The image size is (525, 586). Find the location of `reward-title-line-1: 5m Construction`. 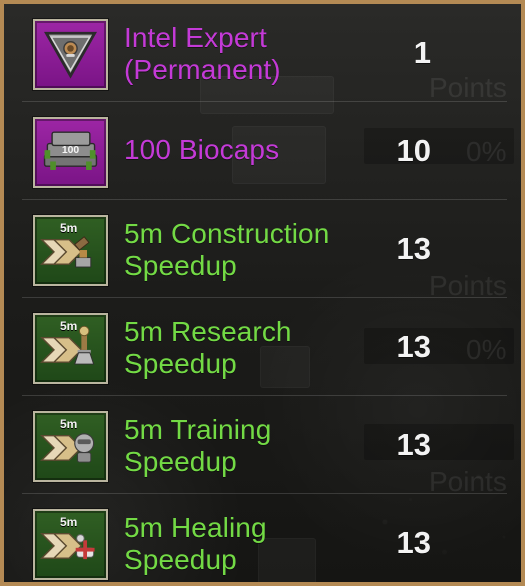

reward-title-line-1: 5m Construction is located at coordinates (227, 233).